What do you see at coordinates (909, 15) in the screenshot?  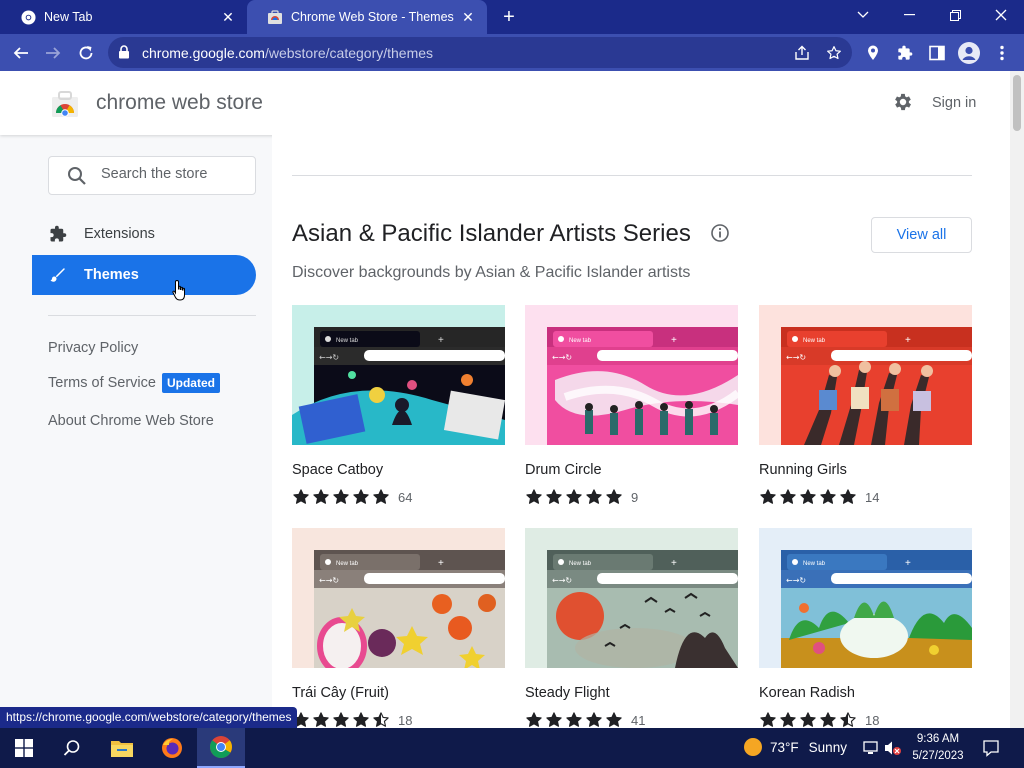 I see `minimize-icon` at bounding box center [909, 15].